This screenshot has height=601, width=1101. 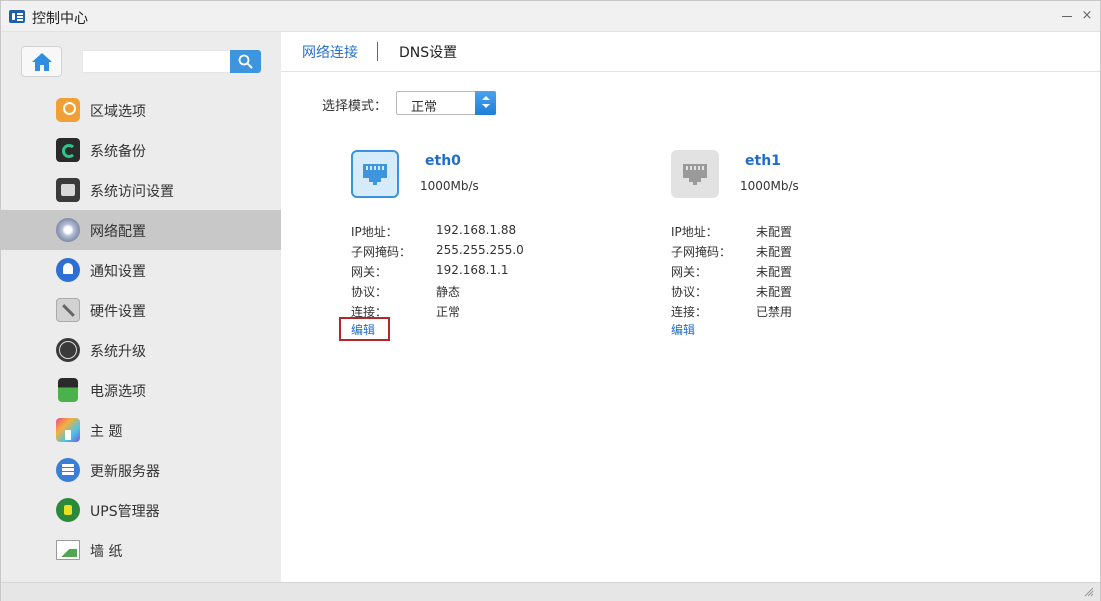 I want to click on port-name: eth1, so click(x=763, y=161).